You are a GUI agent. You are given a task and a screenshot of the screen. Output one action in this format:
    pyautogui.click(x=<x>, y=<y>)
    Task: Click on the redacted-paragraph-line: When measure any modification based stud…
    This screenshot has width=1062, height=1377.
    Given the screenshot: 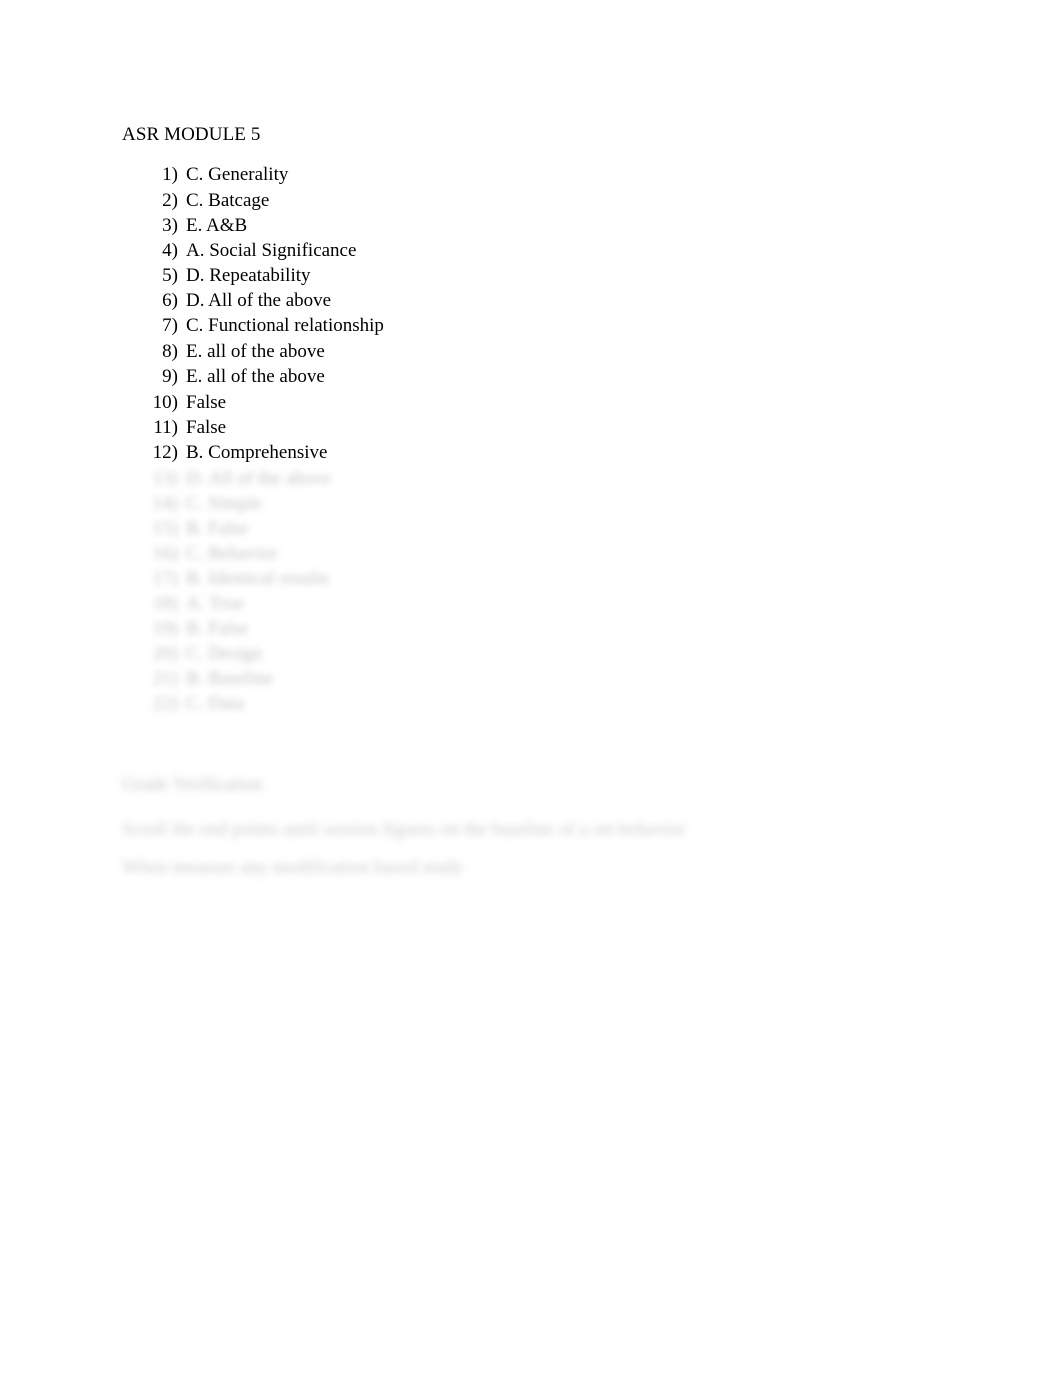 What is the action you would take?
    pyautogui.click(x=293, y=867)
    